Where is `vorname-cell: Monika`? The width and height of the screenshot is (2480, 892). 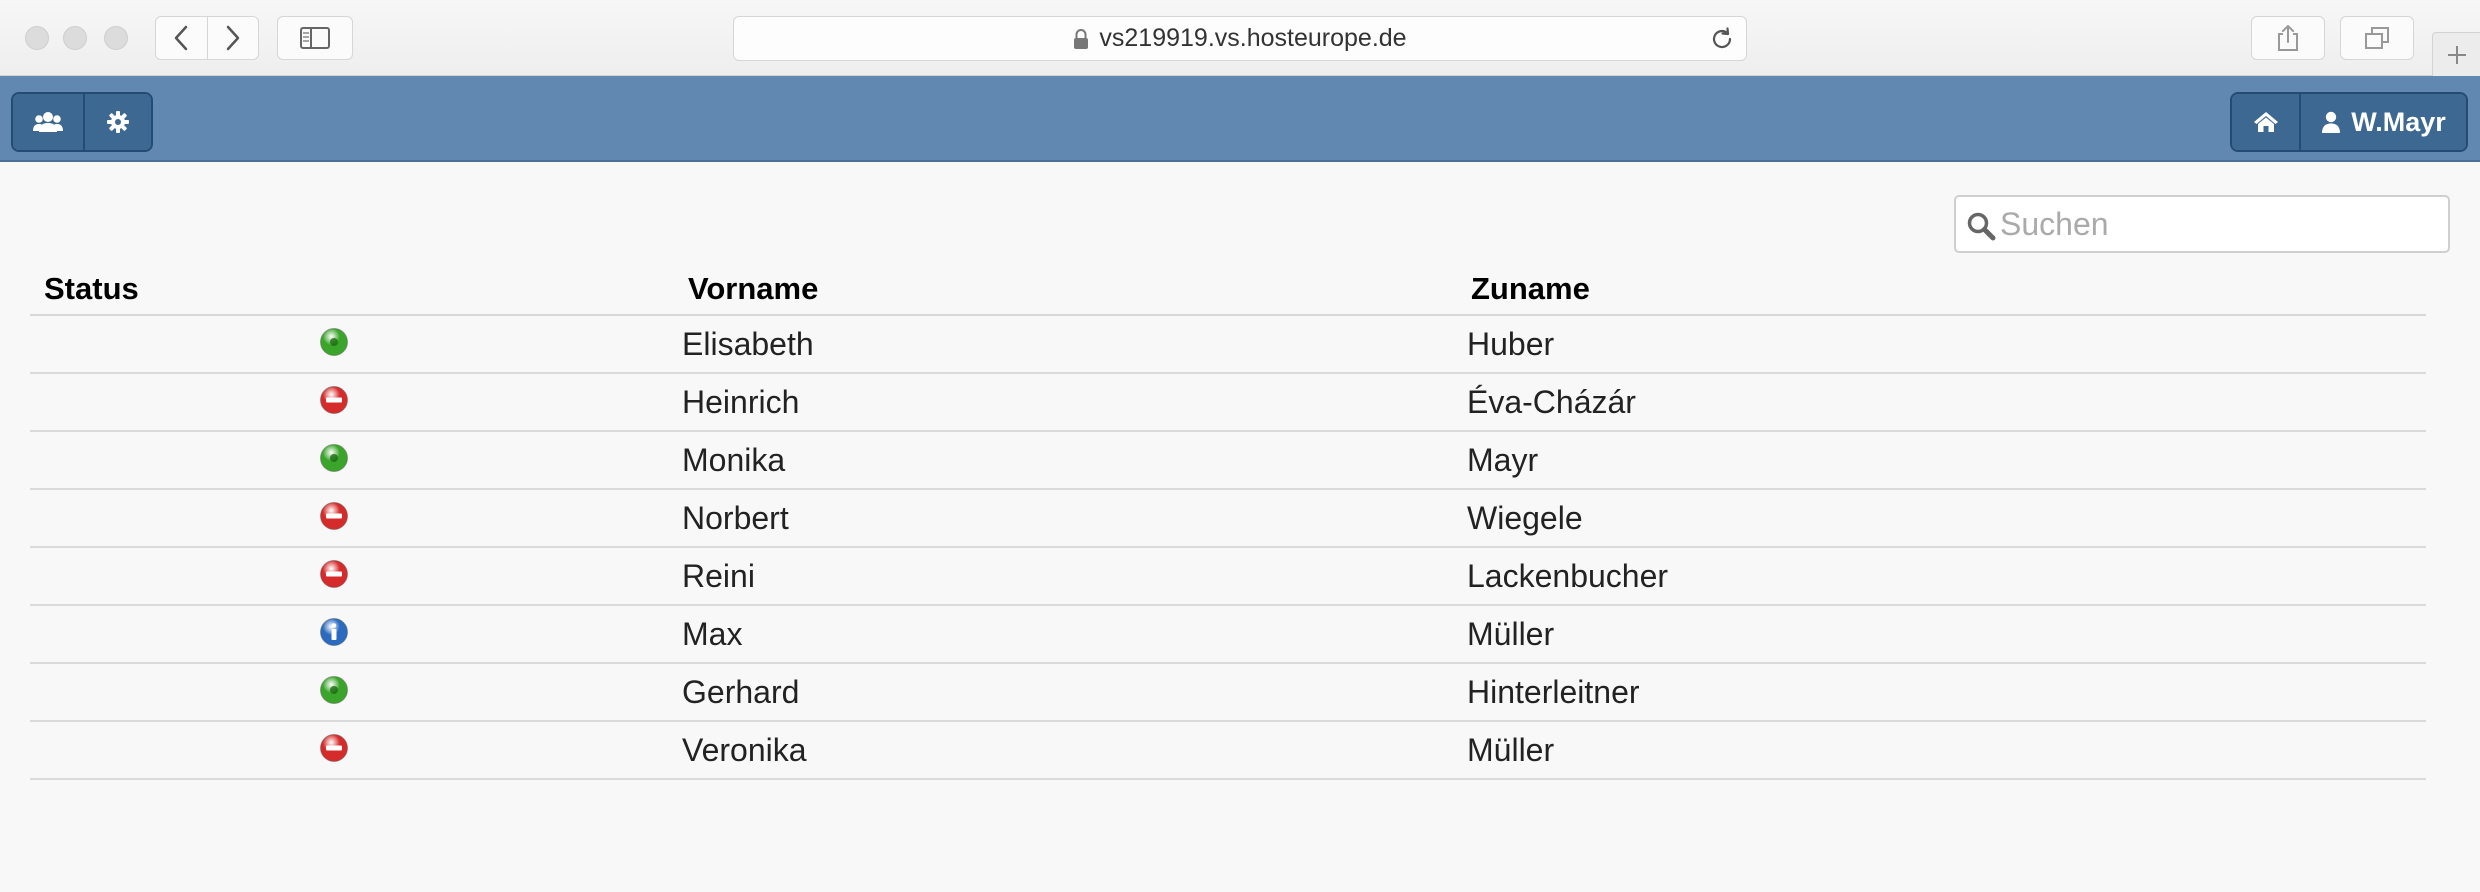 vorname-cell: Monika is located at coordinates (1049, 460).